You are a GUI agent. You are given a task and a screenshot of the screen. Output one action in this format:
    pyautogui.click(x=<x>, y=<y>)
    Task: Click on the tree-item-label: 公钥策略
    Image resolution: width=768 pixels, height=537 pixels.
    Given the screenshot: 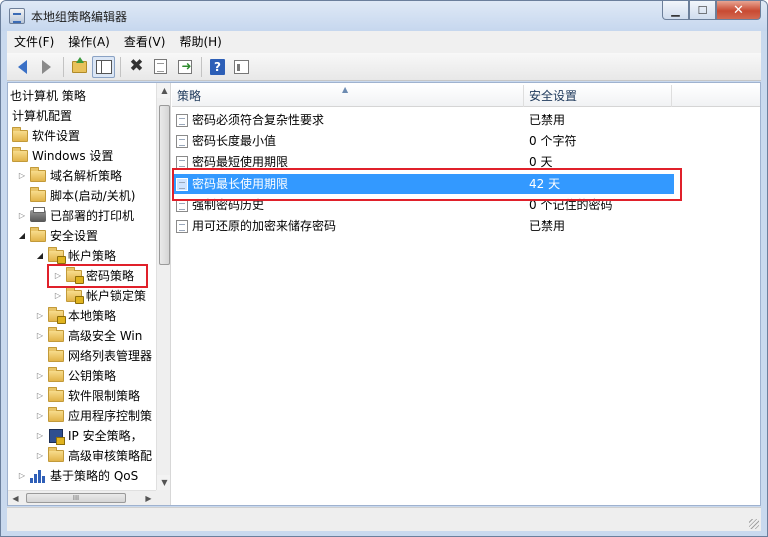 What is the action you would take?
    pyautogui.click(x=92, y=376)
    